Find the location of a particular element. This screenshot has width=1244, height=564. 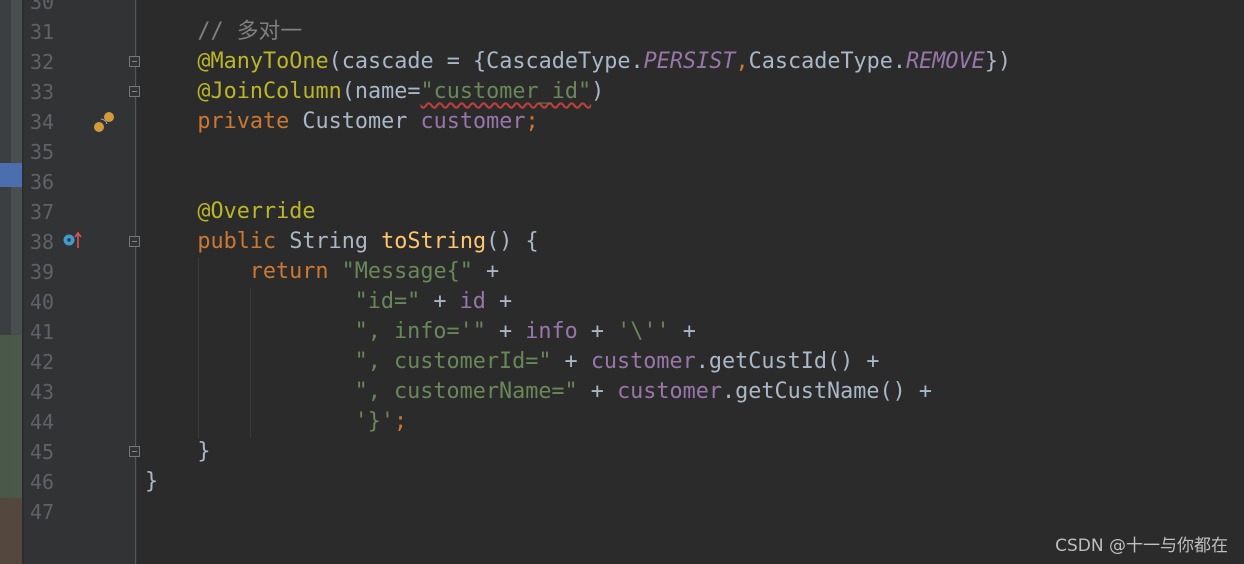

code-token: ", customerId=" is located at coordinates (453, 361).